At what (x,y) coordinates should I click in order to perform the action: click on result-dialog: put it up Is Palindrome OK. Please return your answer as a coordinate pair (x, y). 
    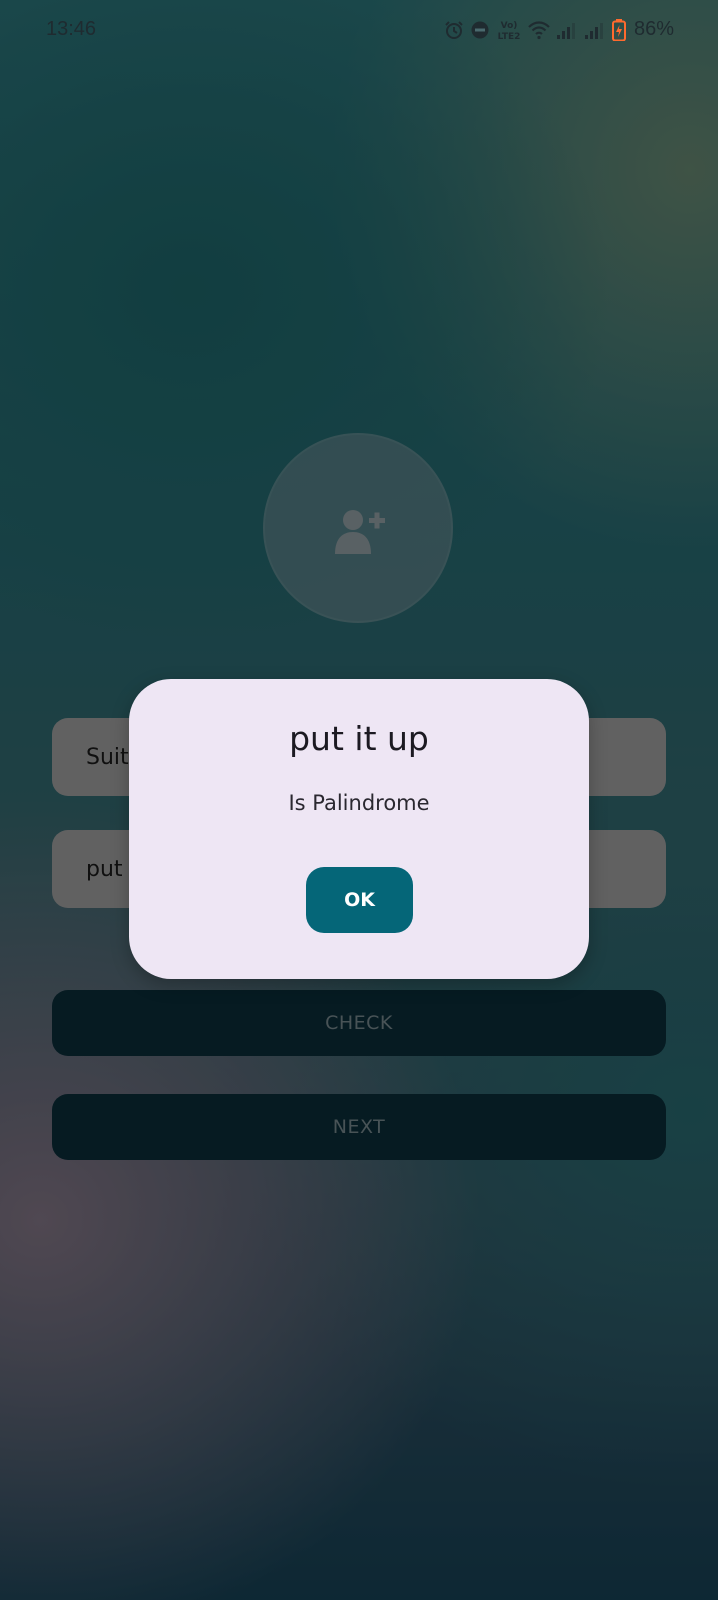
    Looking at the image, I should click on (359, 829).